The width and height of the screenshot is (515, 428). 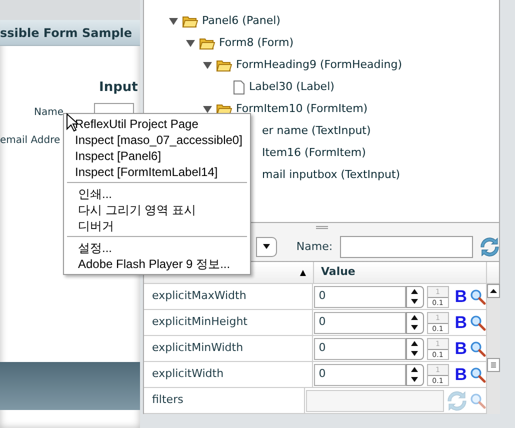 What do you see at coordinates (319, 65) in the screenshot?
I see `tree-item: FormHeading9 (FormHeading)` at bounding box center [319, 65].